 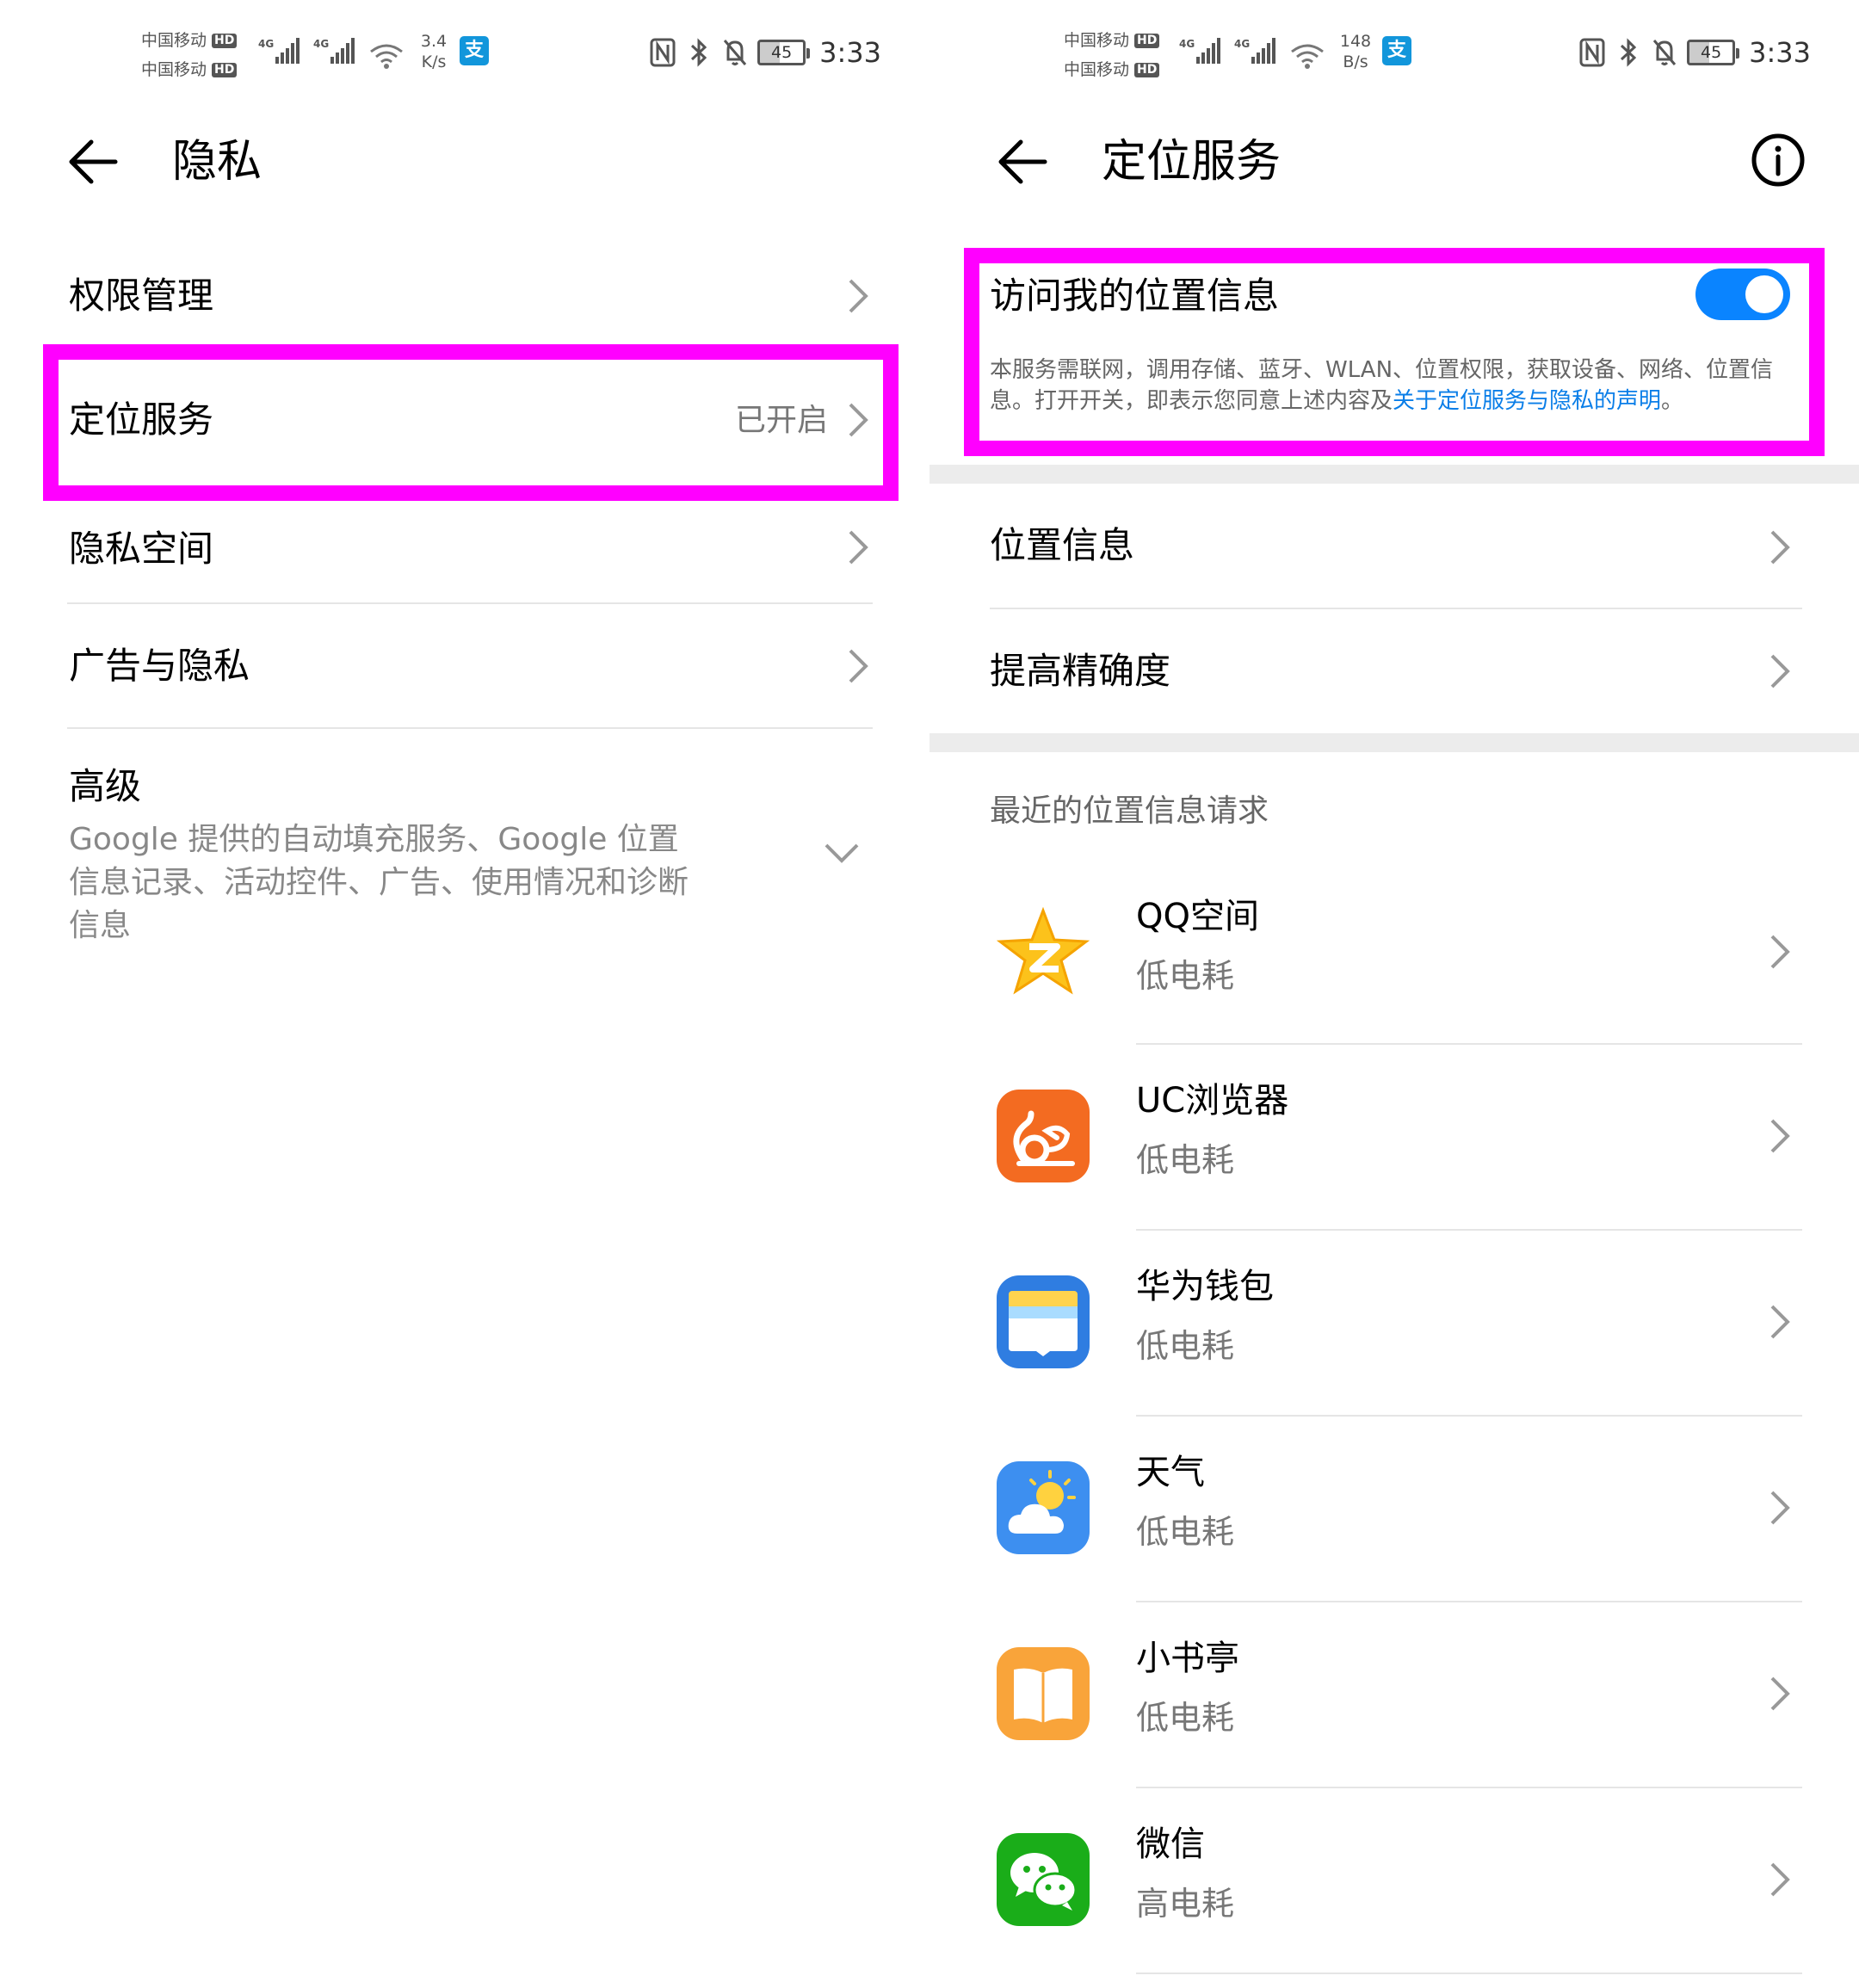 I want to click on app-name: QQ空间, so click(x=1197, y=916).